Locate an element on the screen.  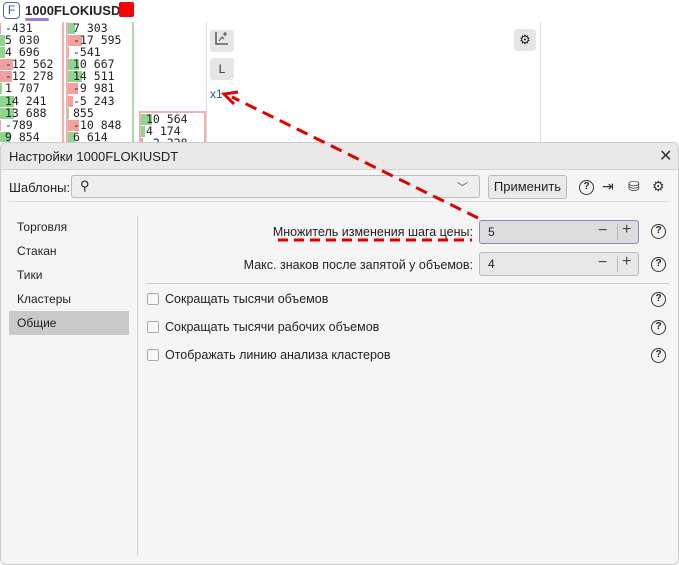
multiplier-label: x1 is located at coordinates (216, 94).